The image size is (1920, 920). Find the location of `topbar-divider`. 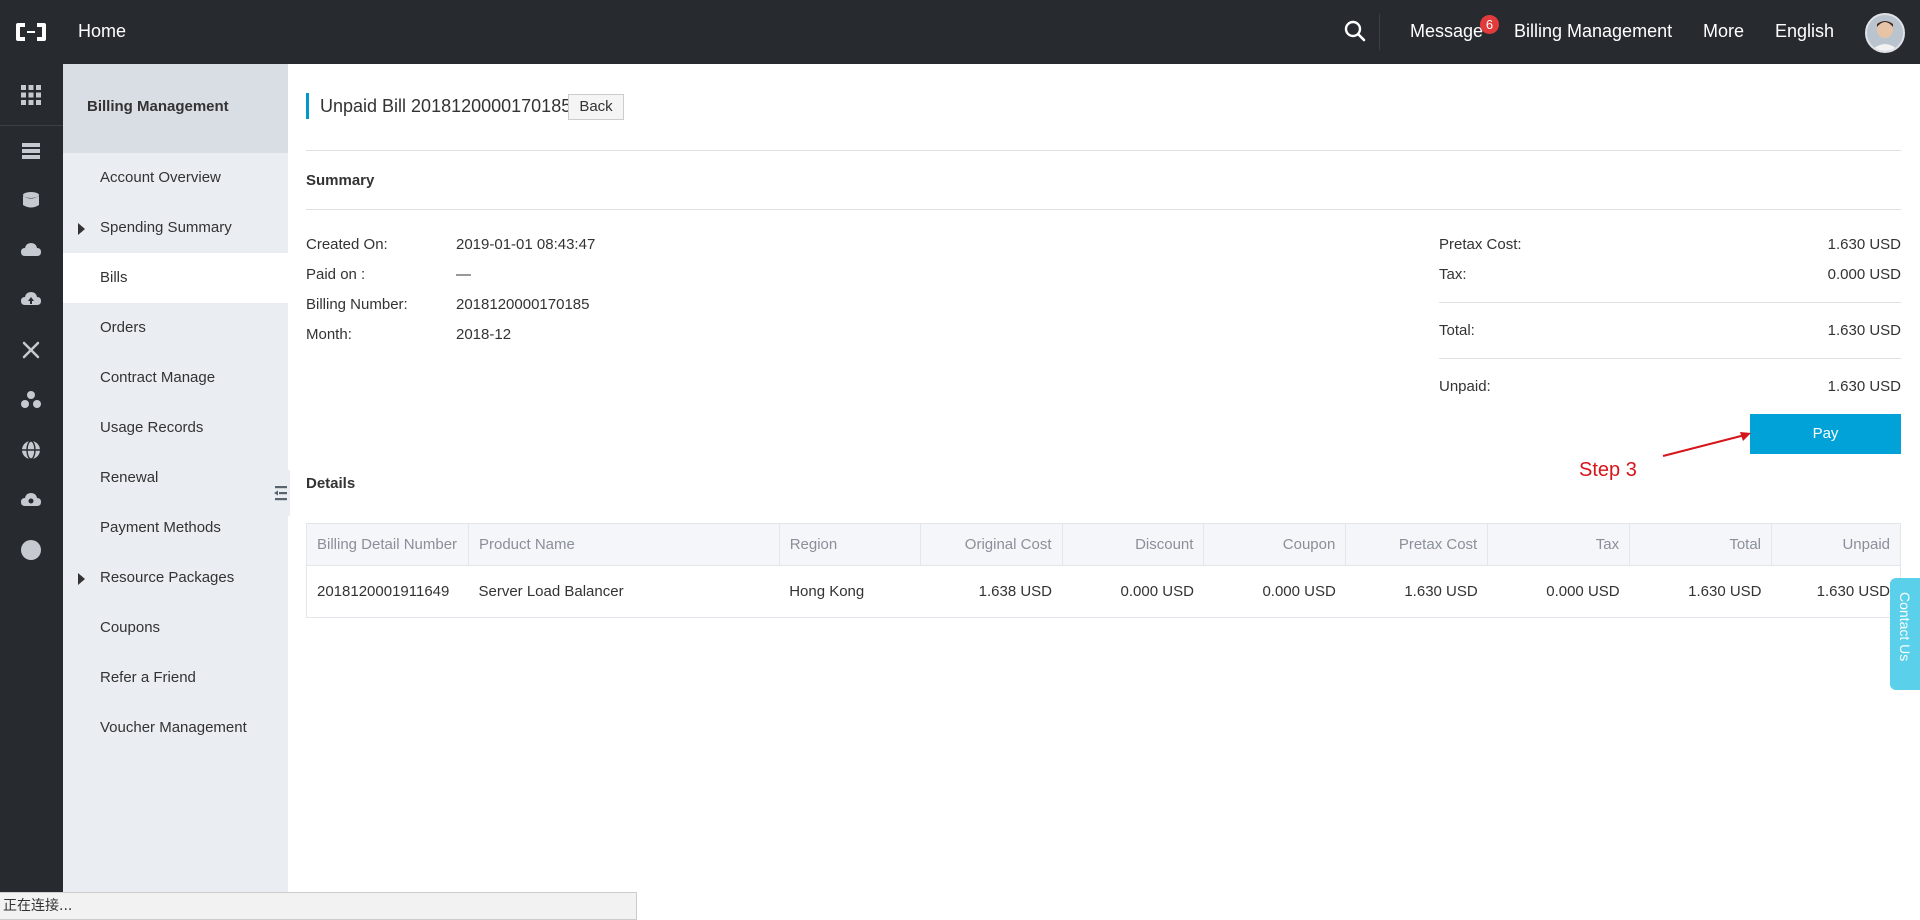

topbar-divider is located at coordinates (1379, 32).